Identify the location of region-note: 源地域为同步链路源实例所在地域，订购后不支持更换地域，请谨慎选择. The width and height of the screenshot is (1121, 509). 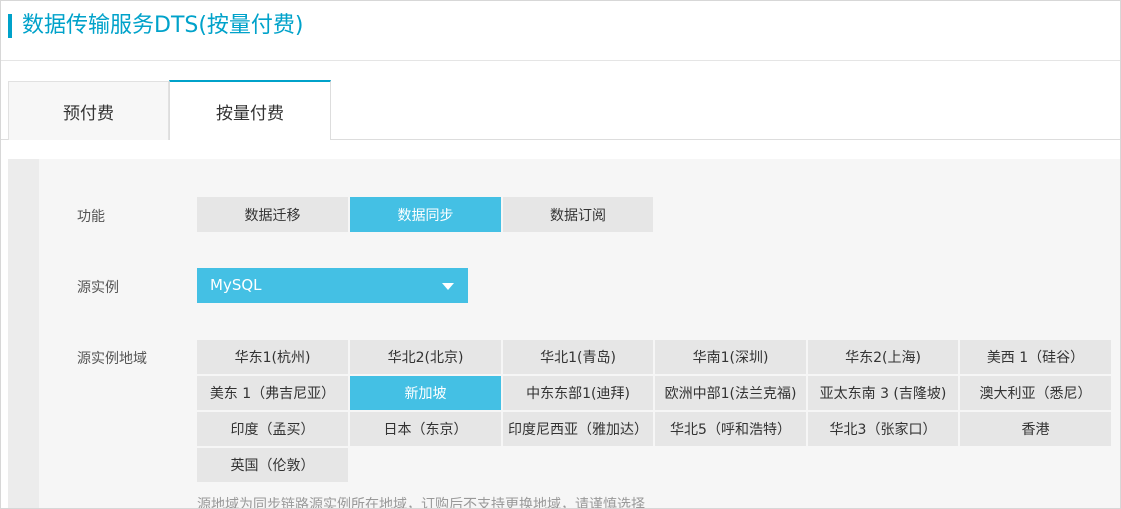
(421, 503).